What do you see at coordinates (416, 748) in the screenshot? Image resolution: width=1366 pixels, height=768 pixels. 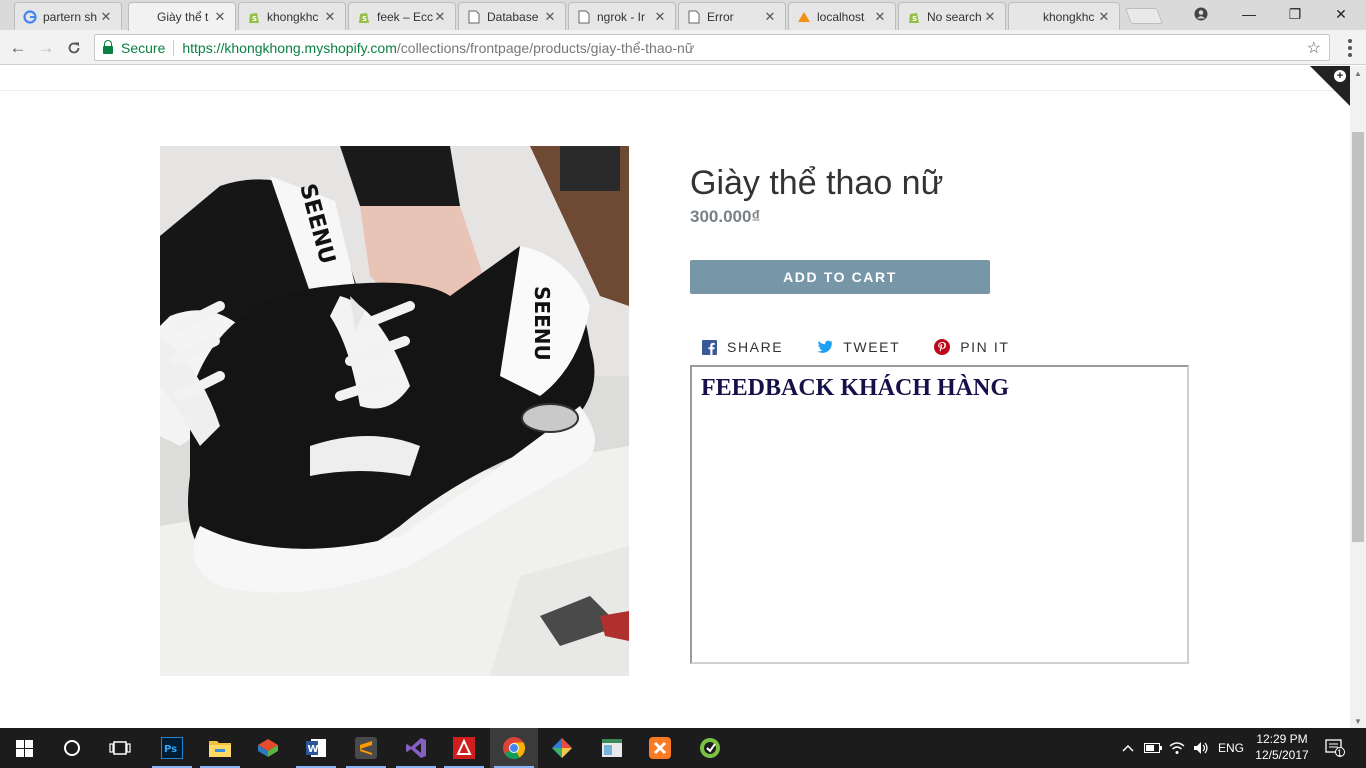 I see `visual-studio-icon` at bounding box center [416, 748].